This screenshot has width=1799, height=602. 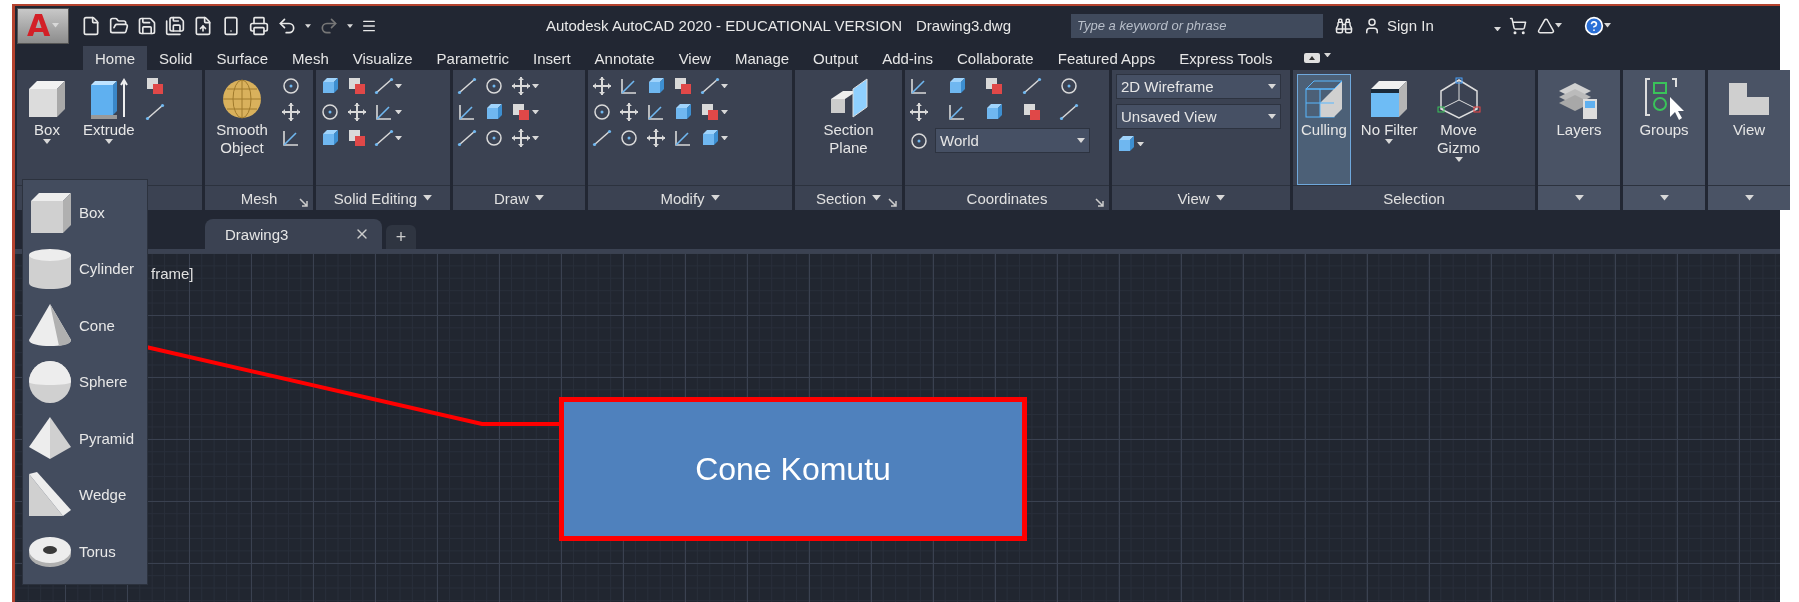 What do you see at coordinates (85, 381) in the screenshot?
I see `menu-item: Sphere` at bounding box center [85, 381].